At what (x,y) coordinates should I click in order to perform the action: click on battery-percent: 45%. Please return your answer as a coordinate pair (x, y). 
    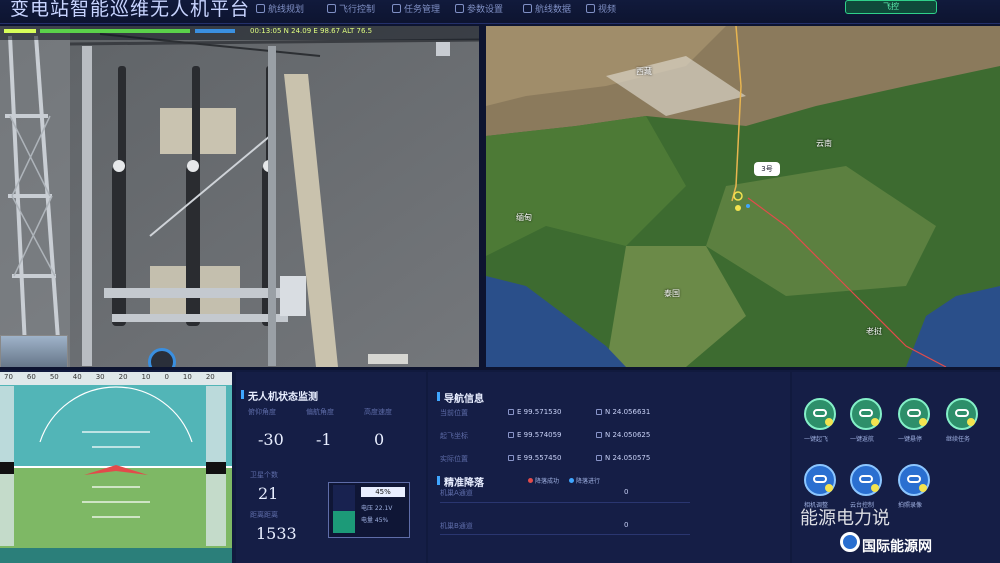
    Looking at the image, I should click on (383, 492).